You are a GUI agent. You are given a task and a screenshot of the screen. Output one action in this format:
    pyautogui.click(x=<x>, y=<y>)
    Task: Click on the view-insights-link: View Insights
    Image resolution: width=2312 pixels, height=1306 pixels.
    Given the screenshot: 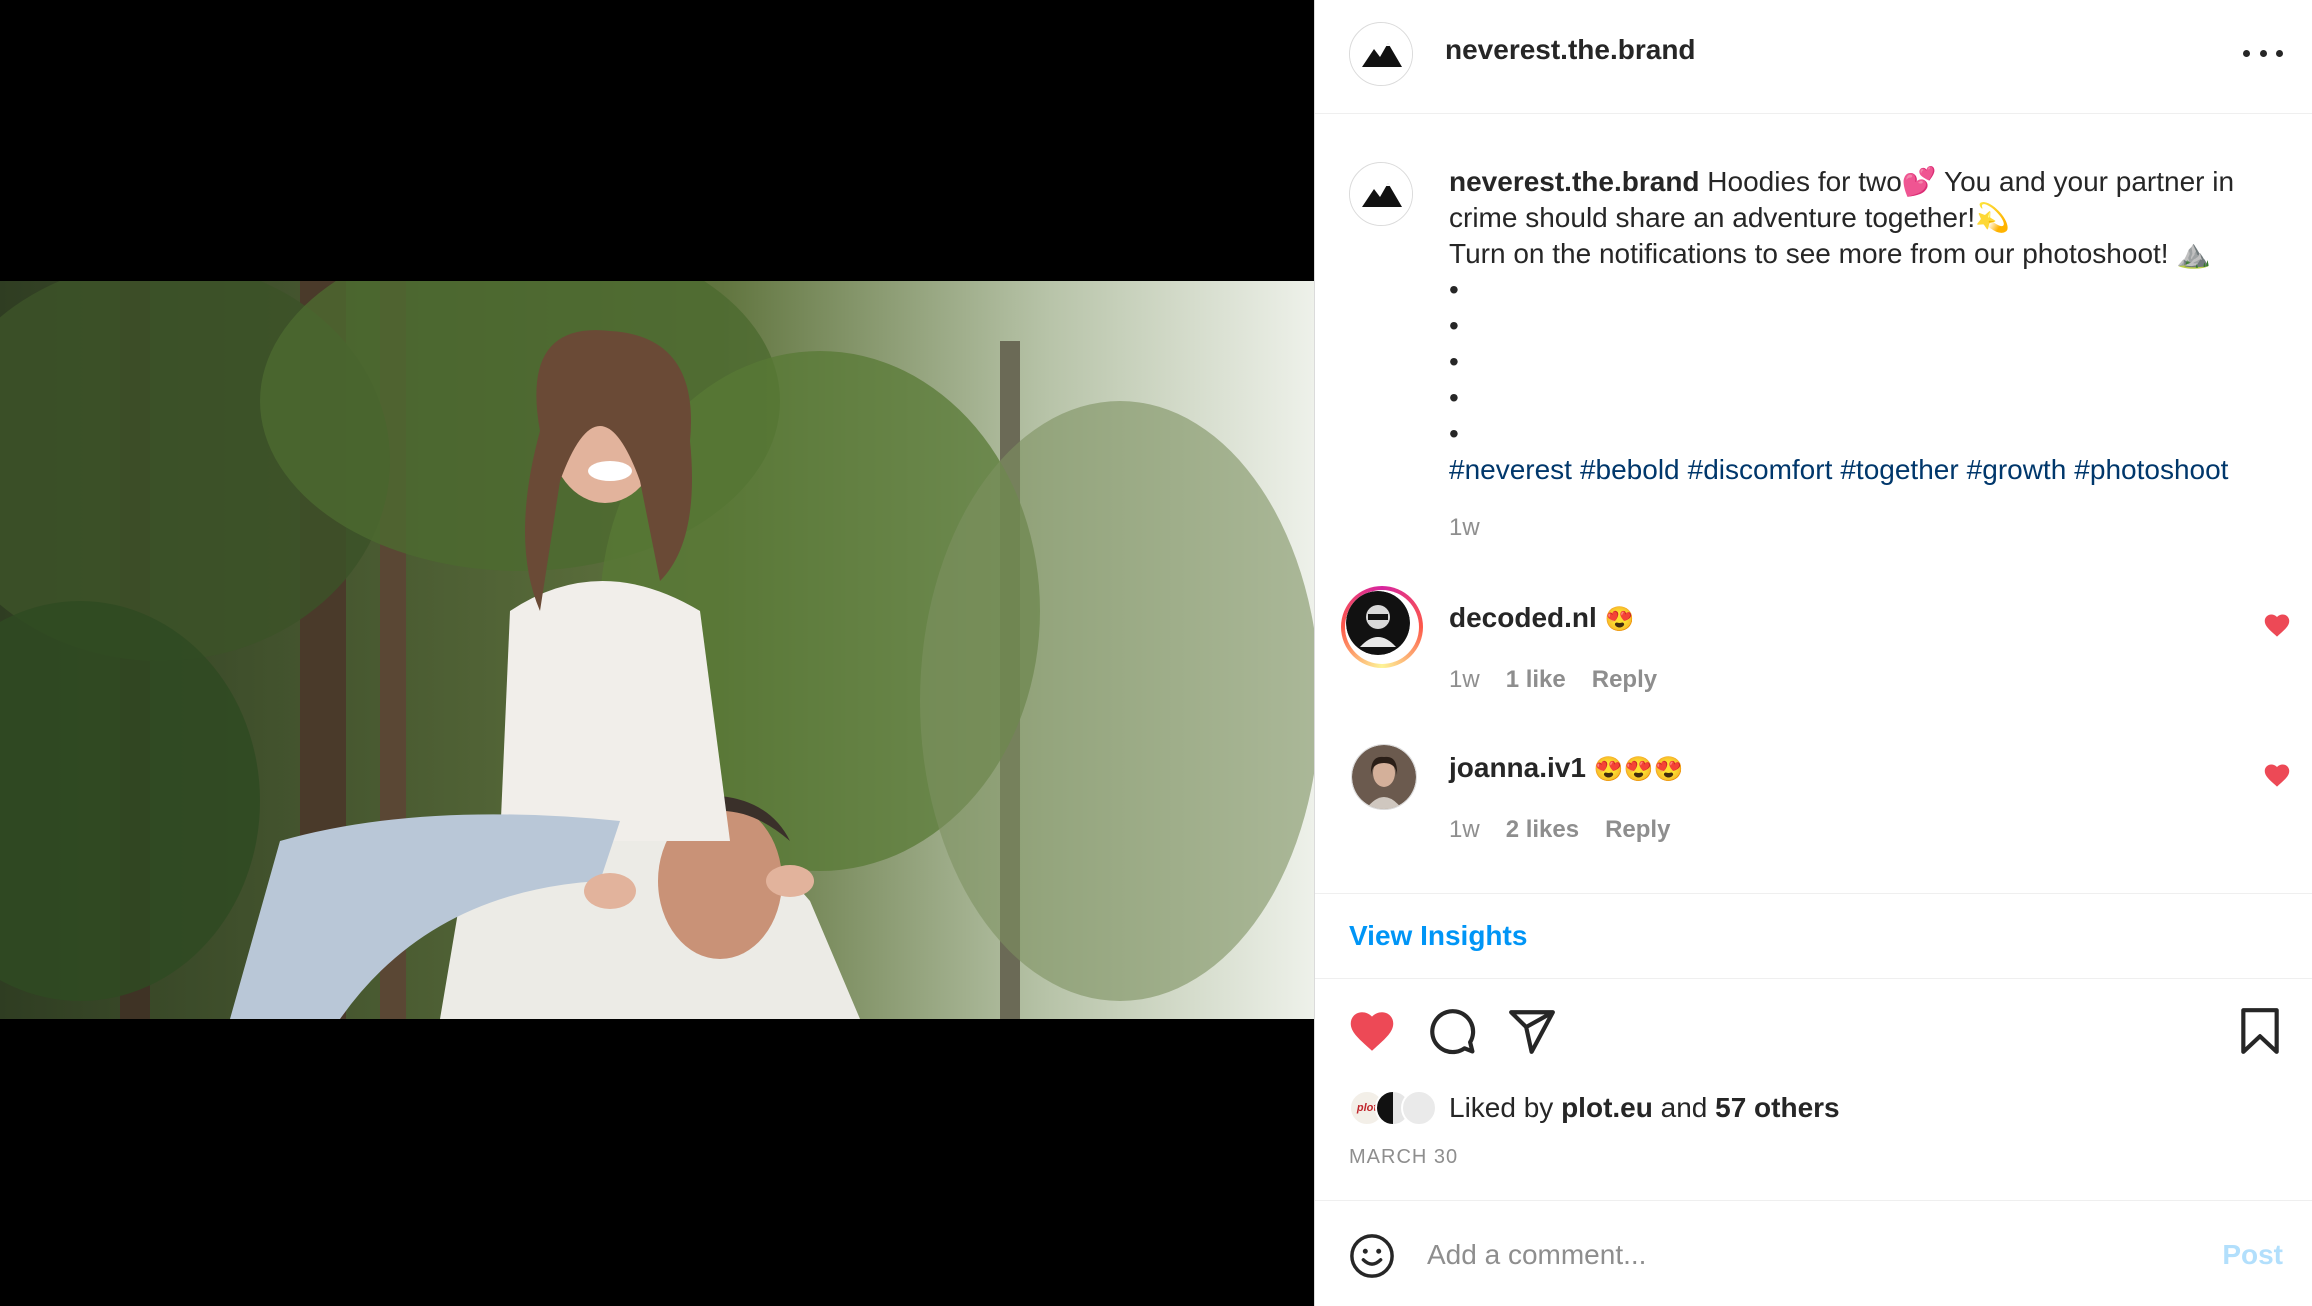 What is the action you would take?
    pyautogui.click(x=1438, y=936)
    